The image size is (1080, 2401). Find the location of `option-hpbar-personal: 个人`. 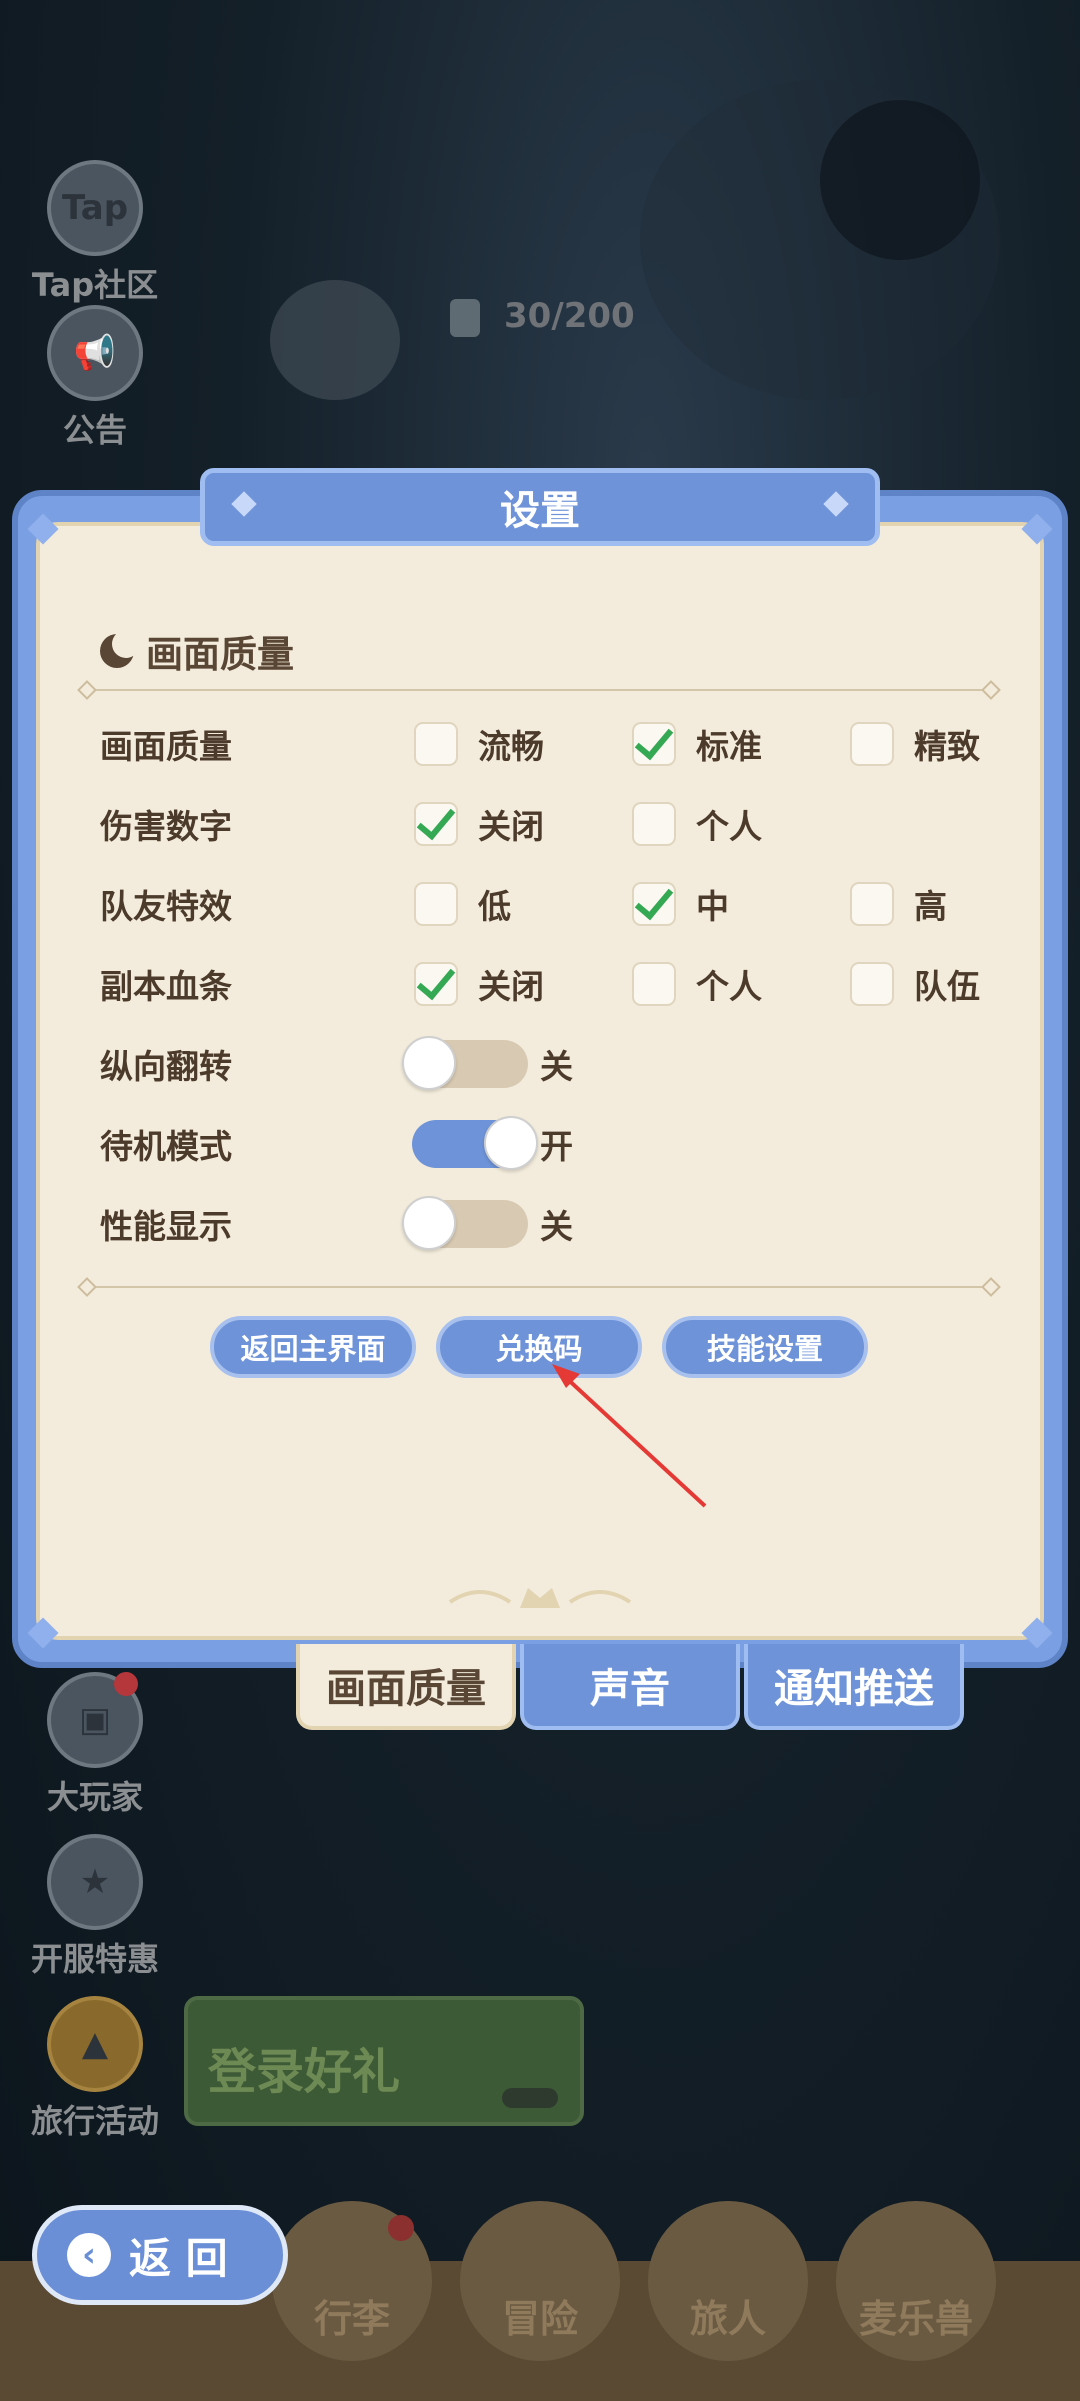

option-hpbar-personal: 个人 is located at coordinates (697, 984).